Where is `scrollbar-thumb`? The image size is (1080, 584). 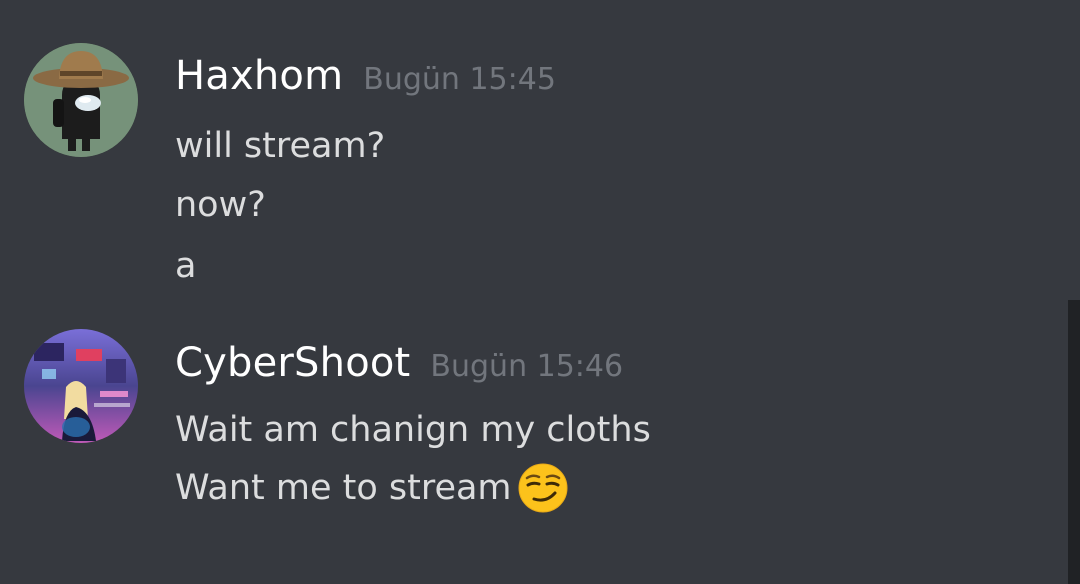
scrollbar-thumb is located at coordinates (1074, 442).